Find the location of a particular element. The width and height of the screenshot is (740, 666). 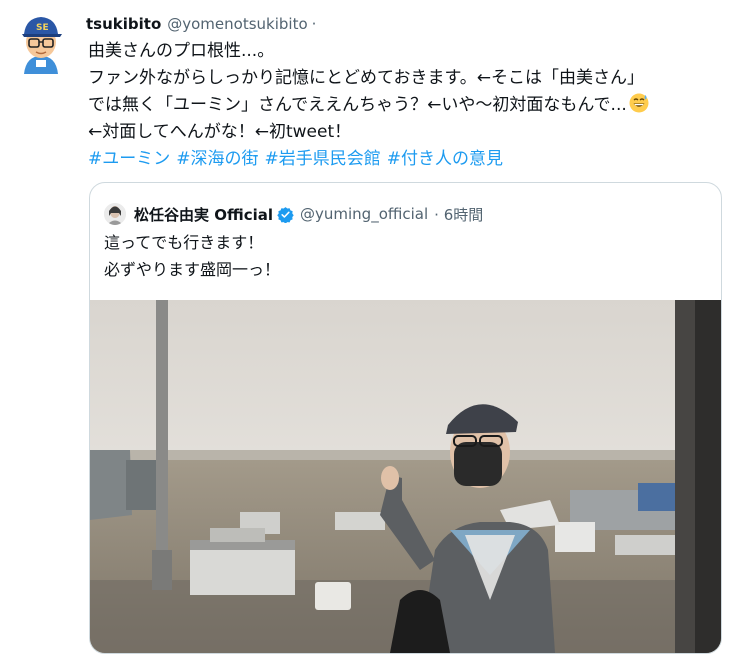

quoted-user-avatar is located at coordinates (115, 214).